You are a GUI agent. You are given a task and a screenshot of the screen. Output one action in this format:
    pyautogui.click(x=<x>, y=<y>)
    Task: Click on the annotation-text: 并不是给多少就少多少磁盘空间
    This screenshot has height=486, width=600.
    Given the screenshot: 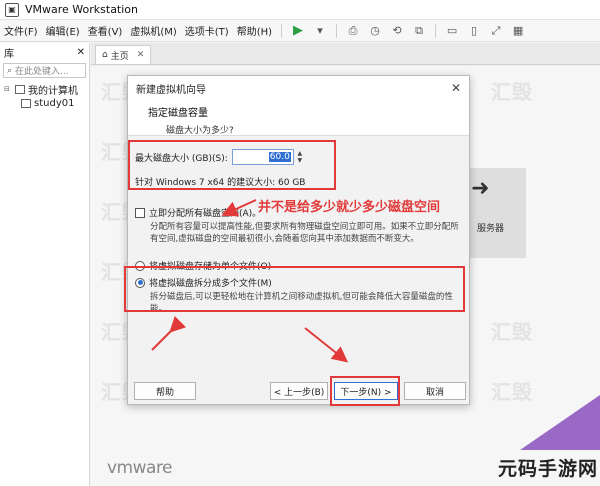 What is the action you would take?
    pyautogui.click(x=349, y=207)
    